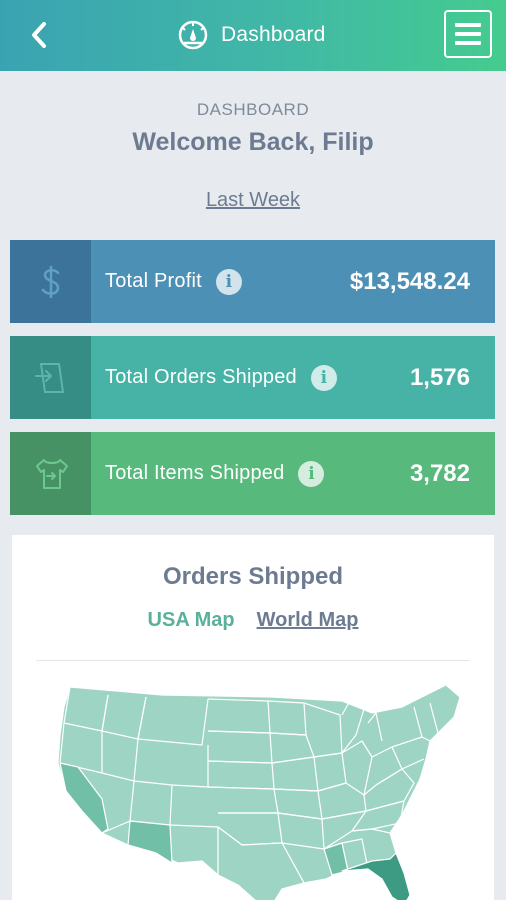 Image resolution: width=506 pixels, height=900 pixels. What do you see at coordinates (195, 473) in the screenshot?
I see `stat-label: Total Items Shipped` at bounding box center [195, 473].